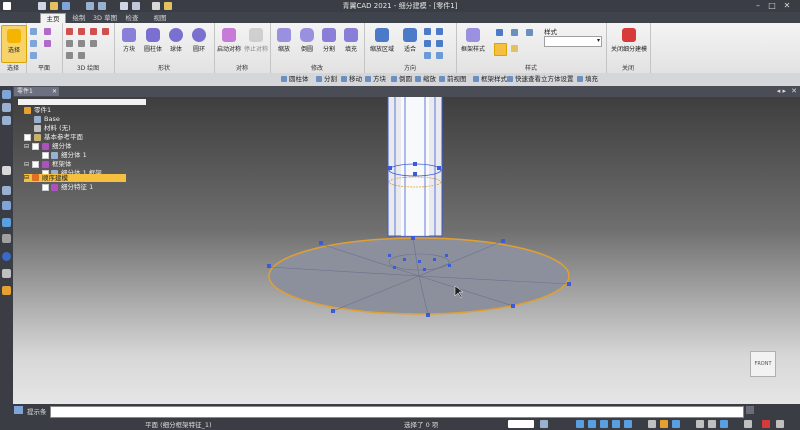  Describe the element at coordinates (54, 91) in the screenshot. I see `doc-tab-close-icon: ✕` at that location.